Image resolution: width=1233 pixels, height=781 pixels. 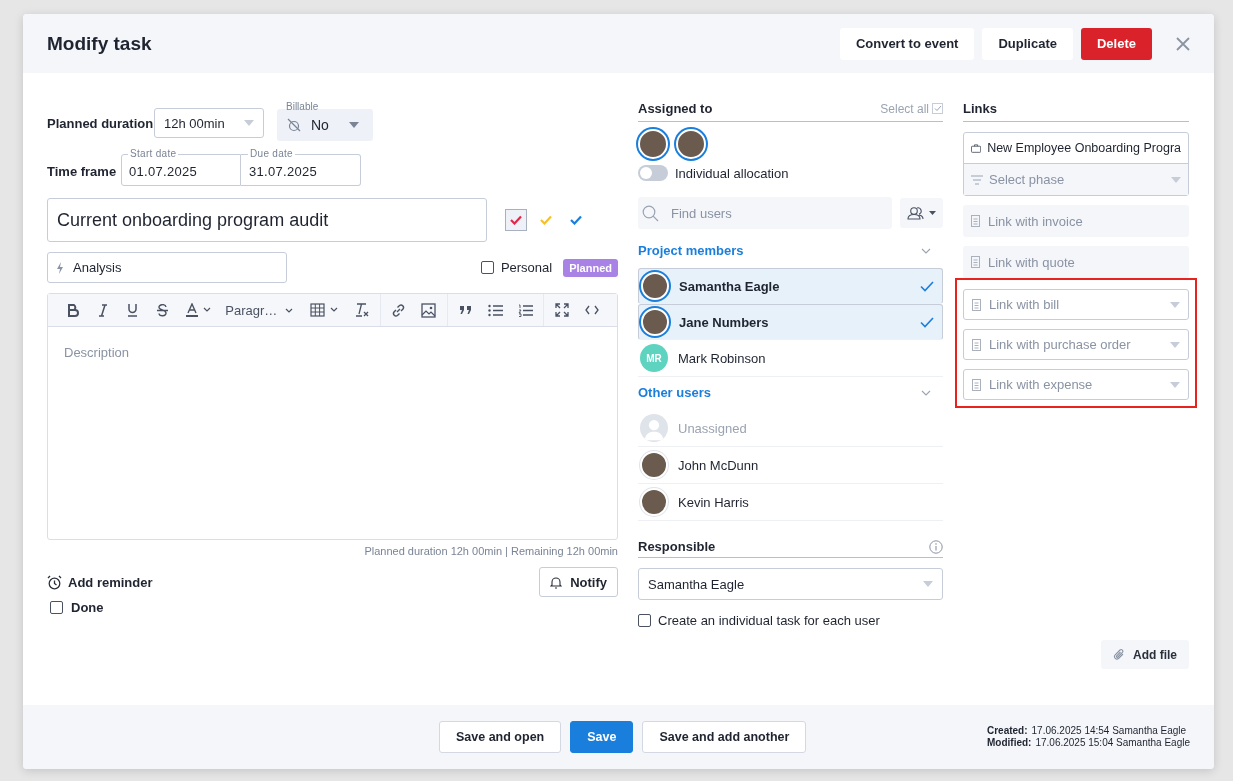 I want to click on section-title: Assigned to, so click(x=675, y=108).